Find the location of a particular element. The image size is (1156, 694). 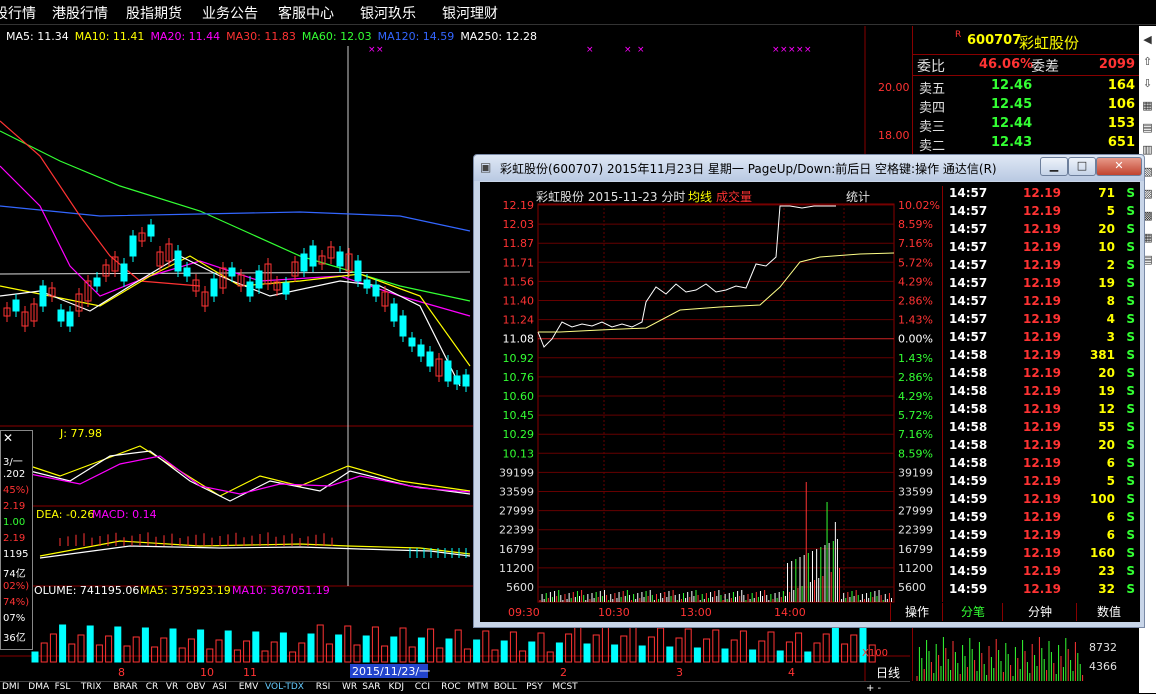

stock-name: 彩虹股份 is located at coordinates (1049, 43).